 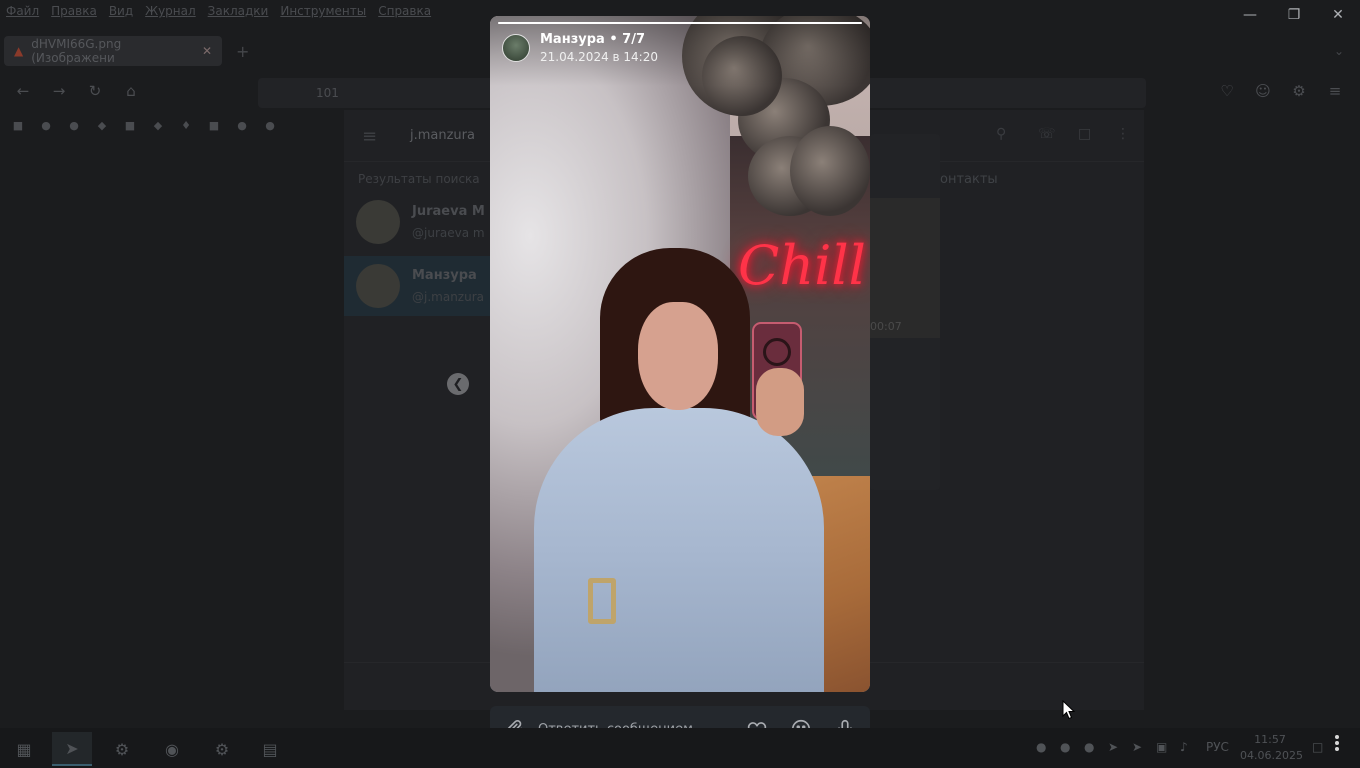 I want to click on pocket-icon: ♡, so click(x=1227, y=93).